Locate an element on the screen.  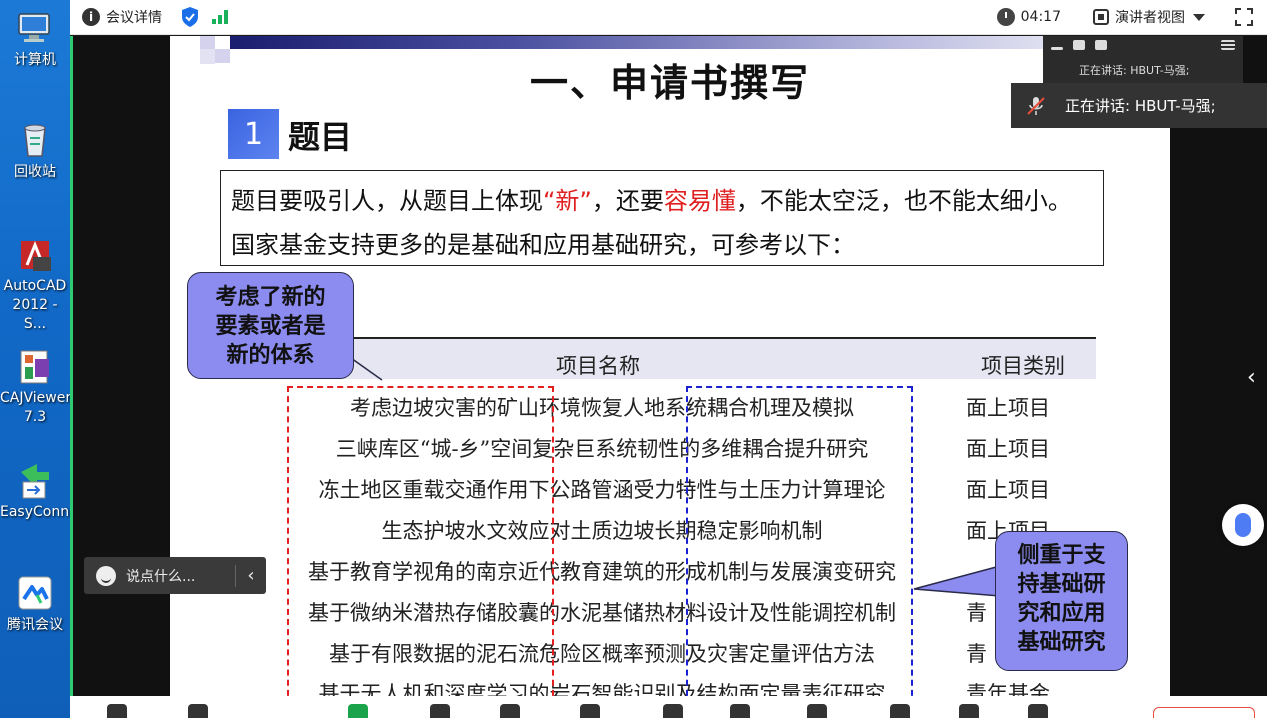
window-icon is located at coordinates (1079, 45).